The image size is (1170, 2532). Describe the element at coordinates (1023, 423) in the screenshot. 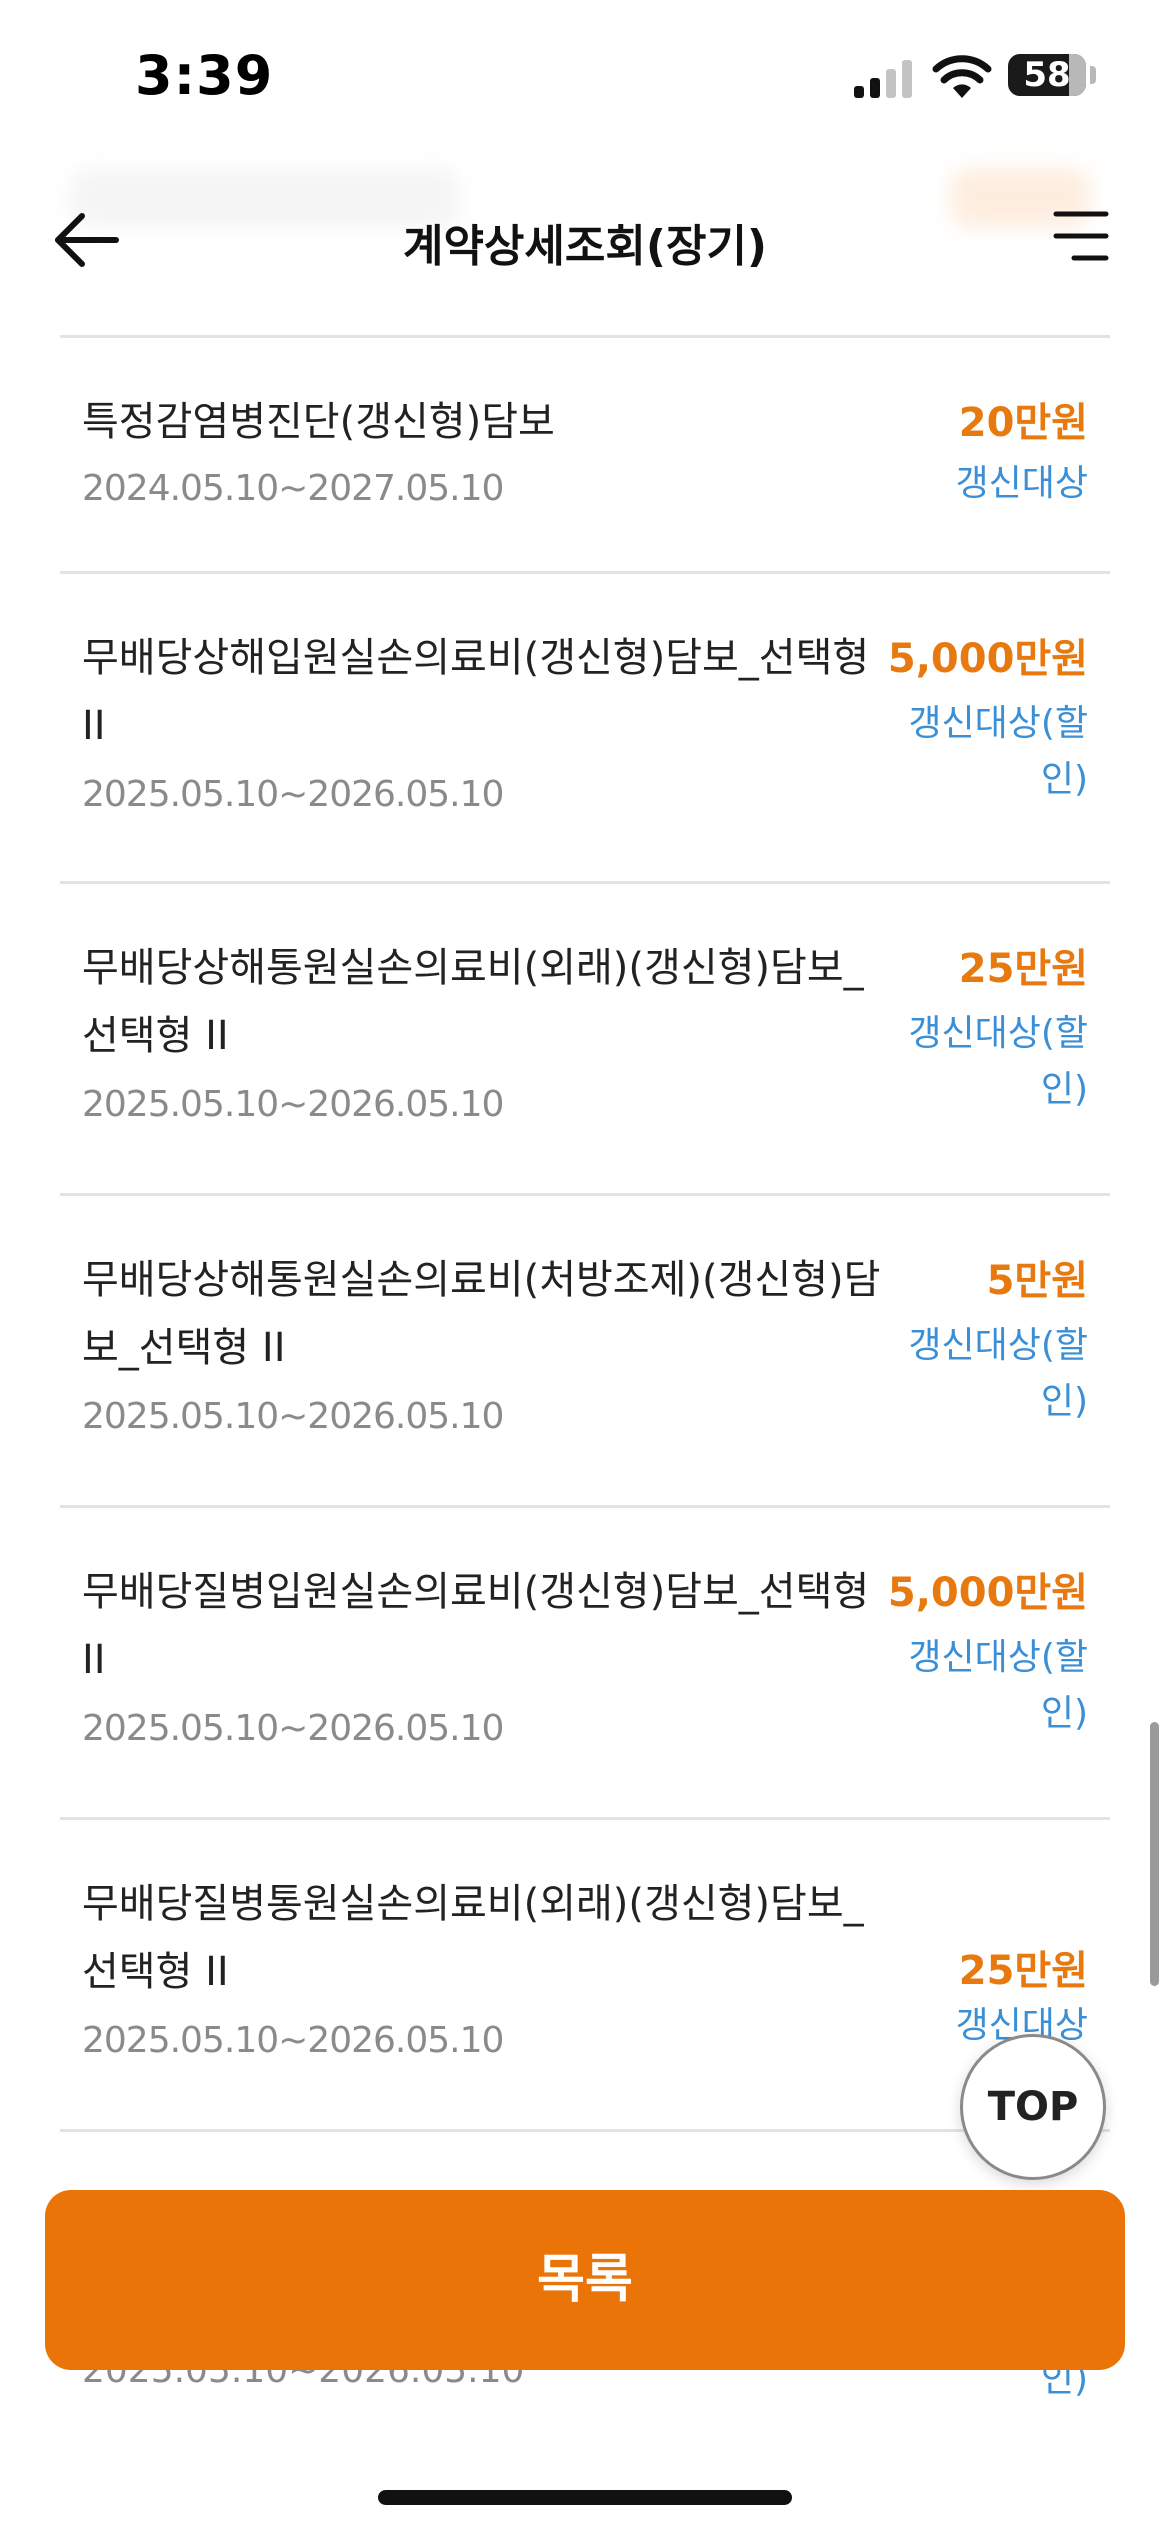

I see `coverage-amount: 20만원` at that location.